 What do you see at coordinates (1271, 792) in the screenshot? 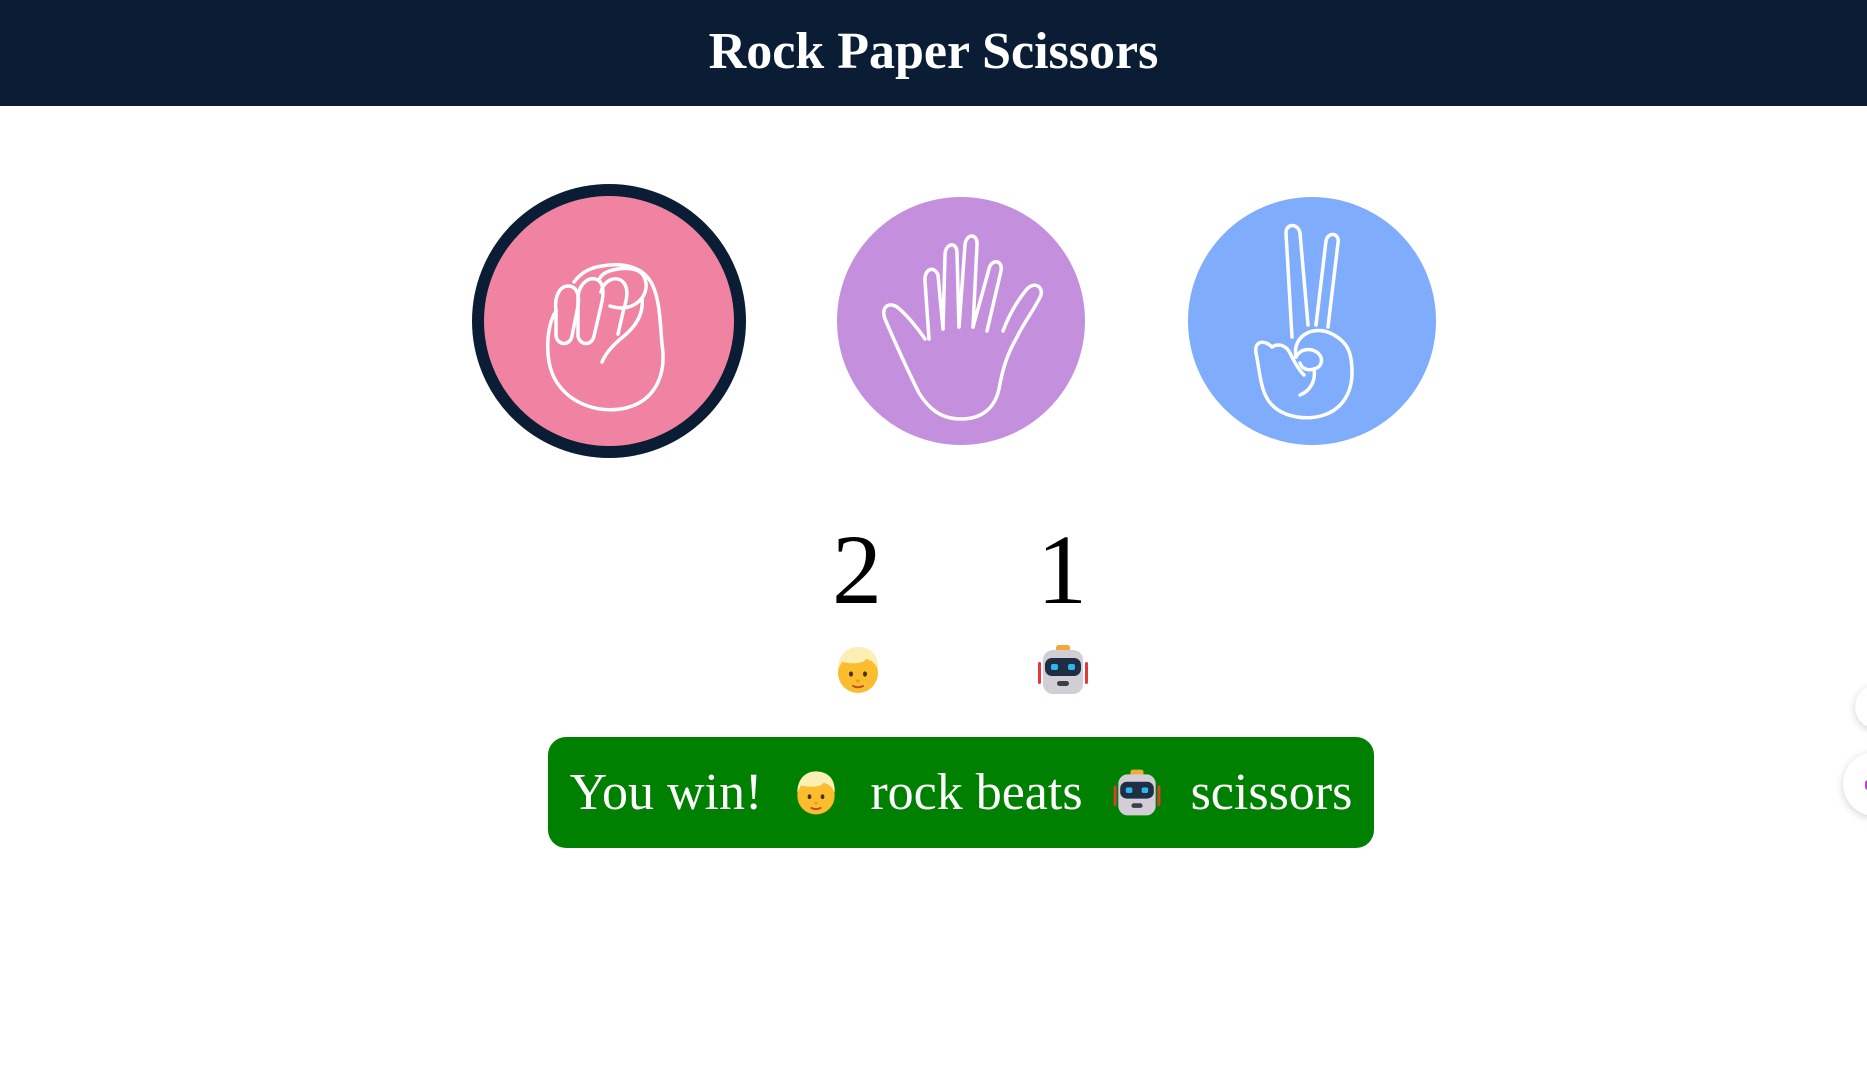
I see `result-computer-choice: scissors` at bounding box center [1271, 792].